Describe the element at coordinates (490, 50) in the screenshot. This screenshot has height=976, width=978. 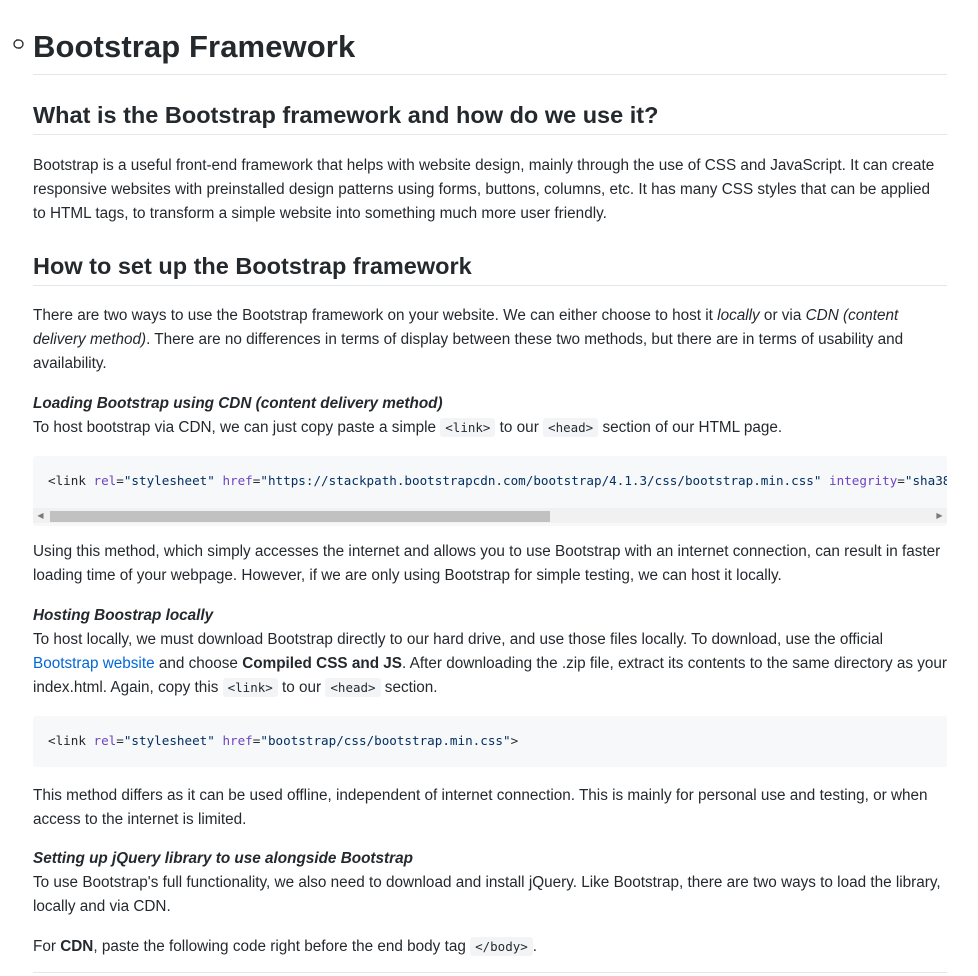
I see `page-title: Bootstrap Framework` at that location.